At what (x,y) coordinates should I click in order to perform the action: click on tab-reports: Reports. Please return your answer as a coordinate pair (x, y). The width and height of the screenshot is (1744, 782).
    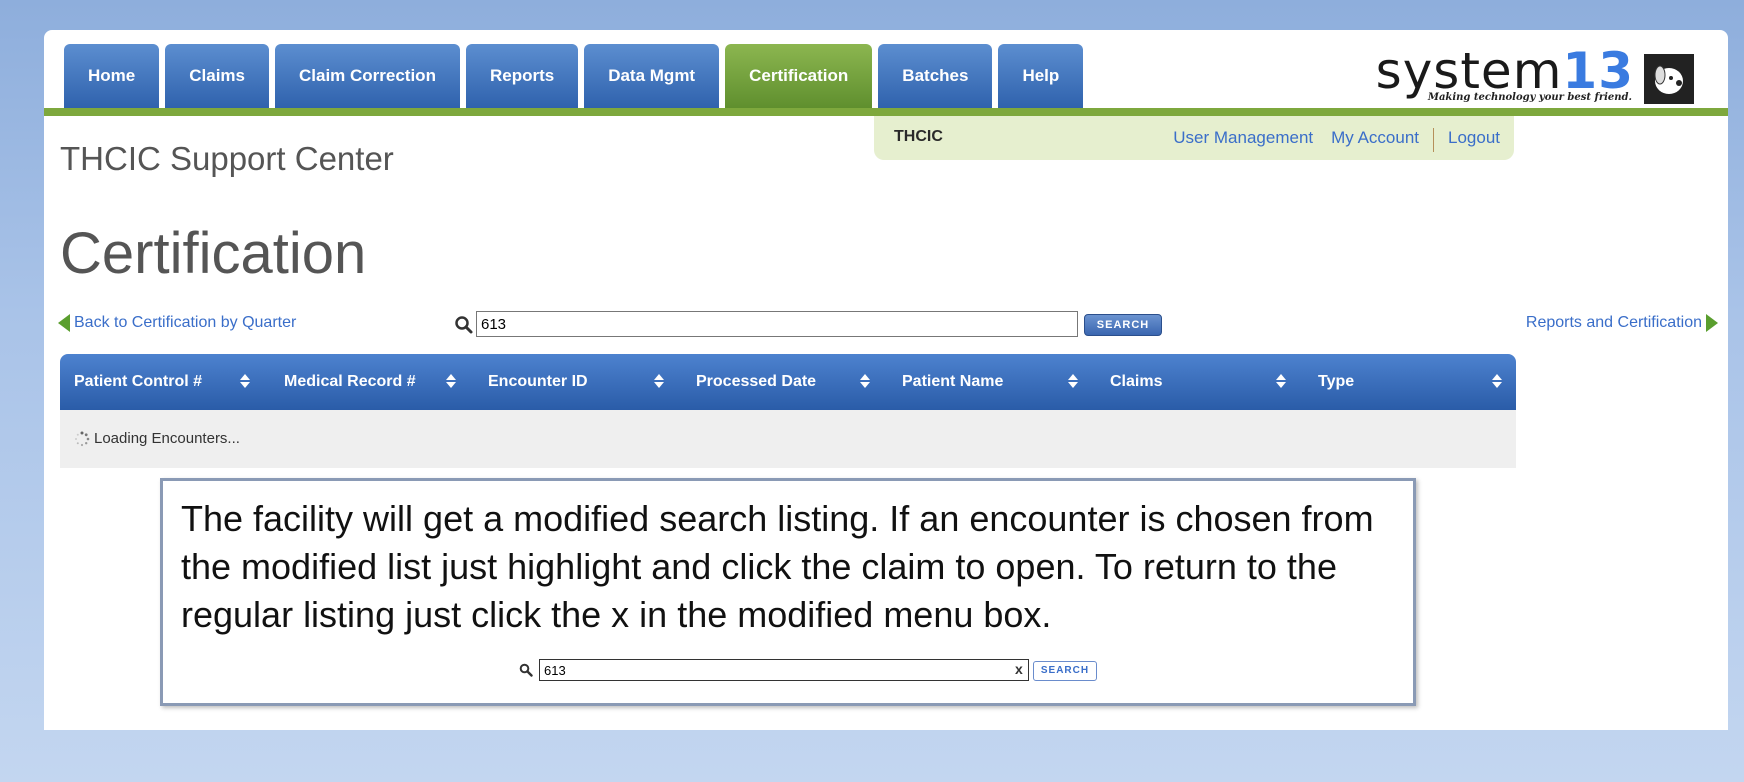
    Looking at the image, I should click on (522, 76).